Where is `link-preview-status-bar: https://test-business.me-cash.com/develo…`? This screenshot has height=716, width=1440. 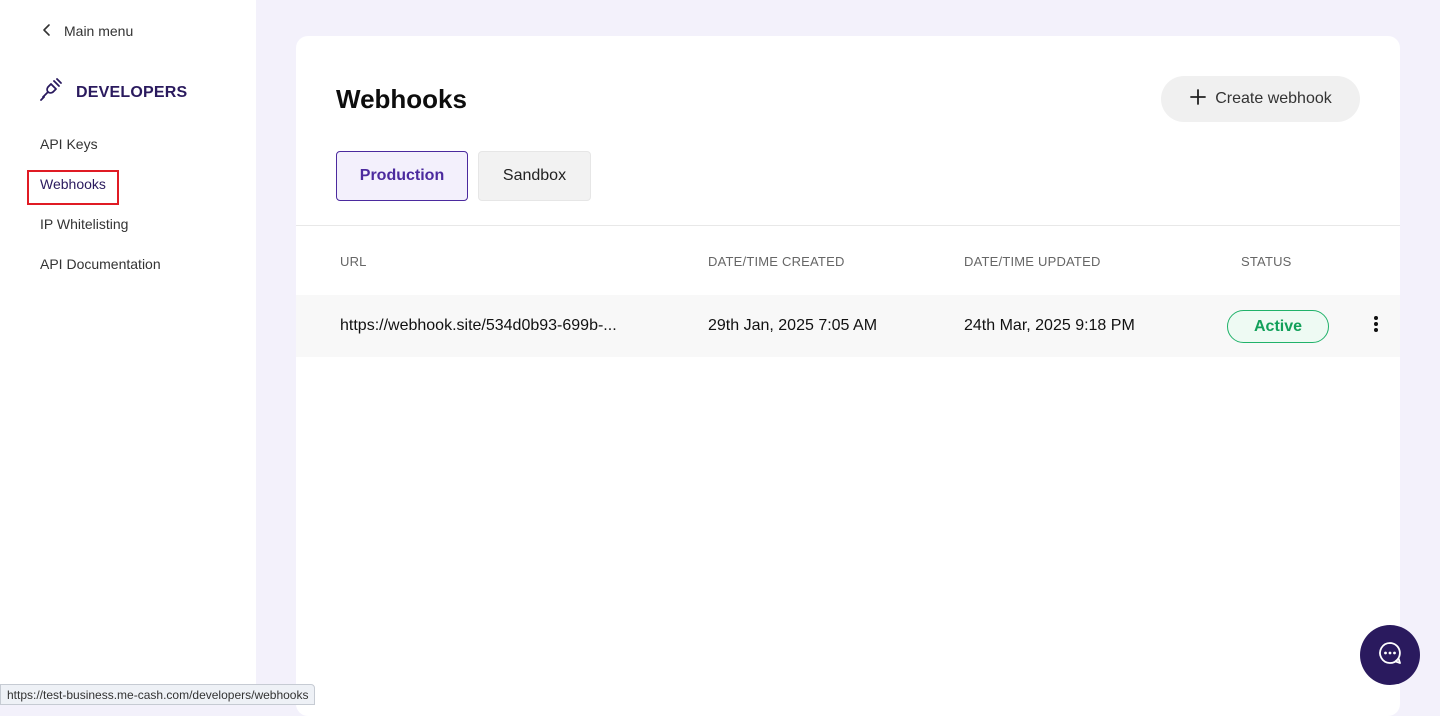
link-preview-status-bar: https://test-business.me-cash.com/develo… is located at coordinates (158, 694).